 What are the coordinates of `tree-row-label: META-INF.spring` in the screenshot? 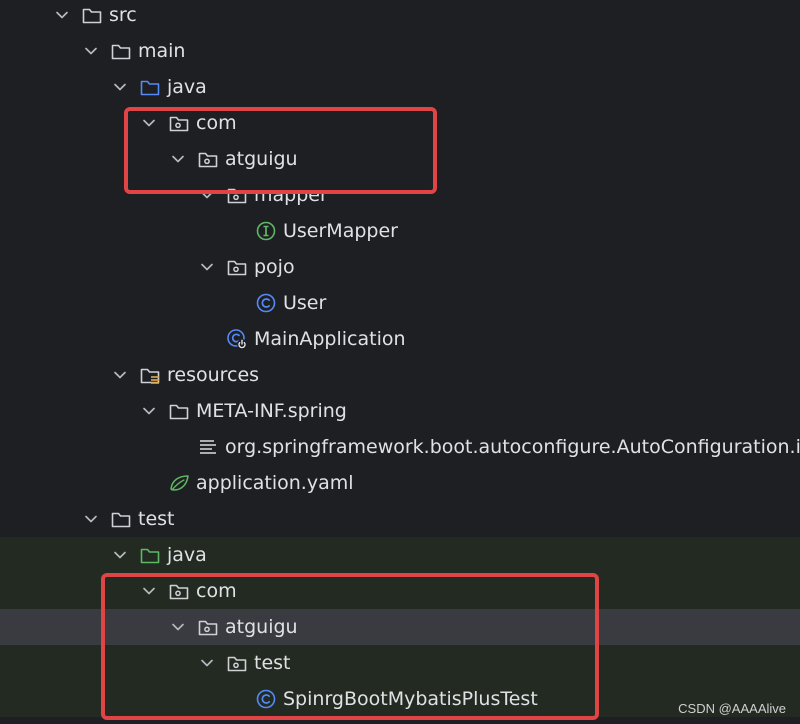 It's located at (271, 411).